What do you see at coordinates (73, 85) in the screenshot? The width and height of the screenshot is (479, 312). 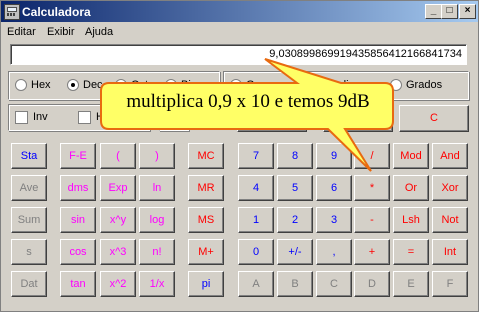 I see `radio-dec-indicator` at bounding box center [73, 85].